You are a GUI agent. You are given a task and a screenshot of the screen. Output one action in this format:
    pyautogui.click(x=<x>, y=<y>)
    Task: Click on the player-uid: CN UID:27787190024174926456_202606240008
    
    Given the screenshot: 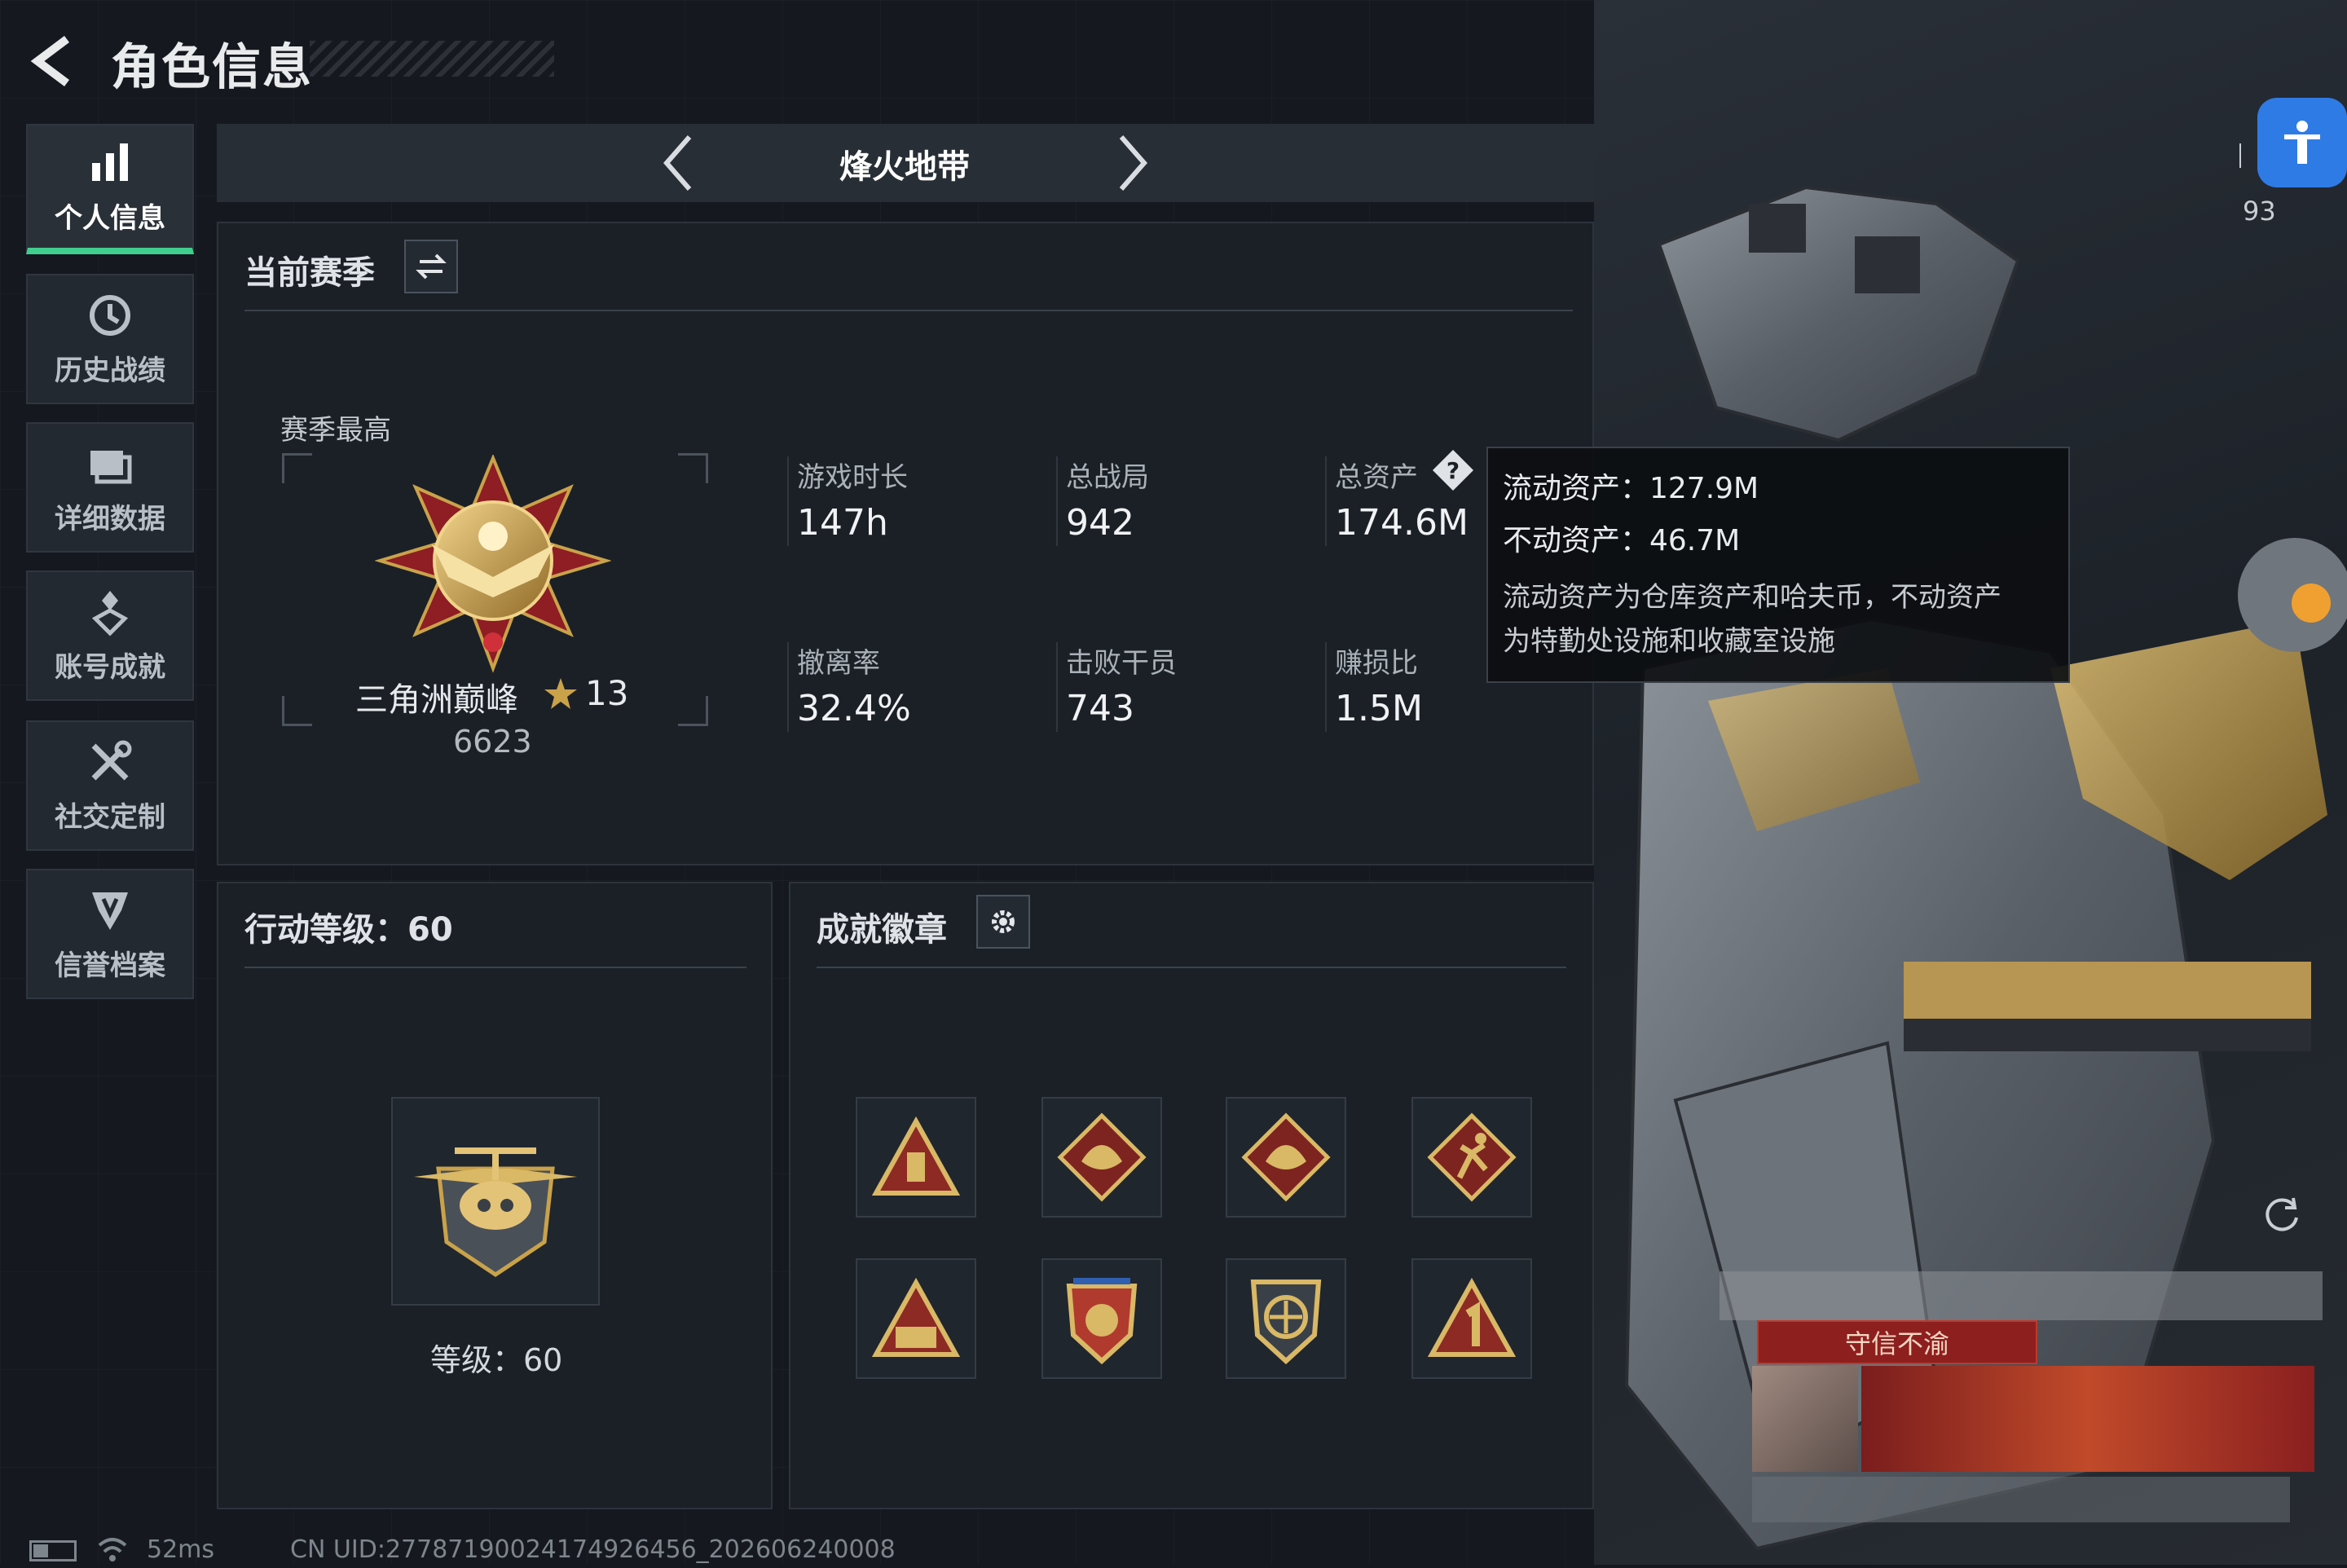 What is the action you would take?
    pyautogui.click(x=593, y=1549)
    